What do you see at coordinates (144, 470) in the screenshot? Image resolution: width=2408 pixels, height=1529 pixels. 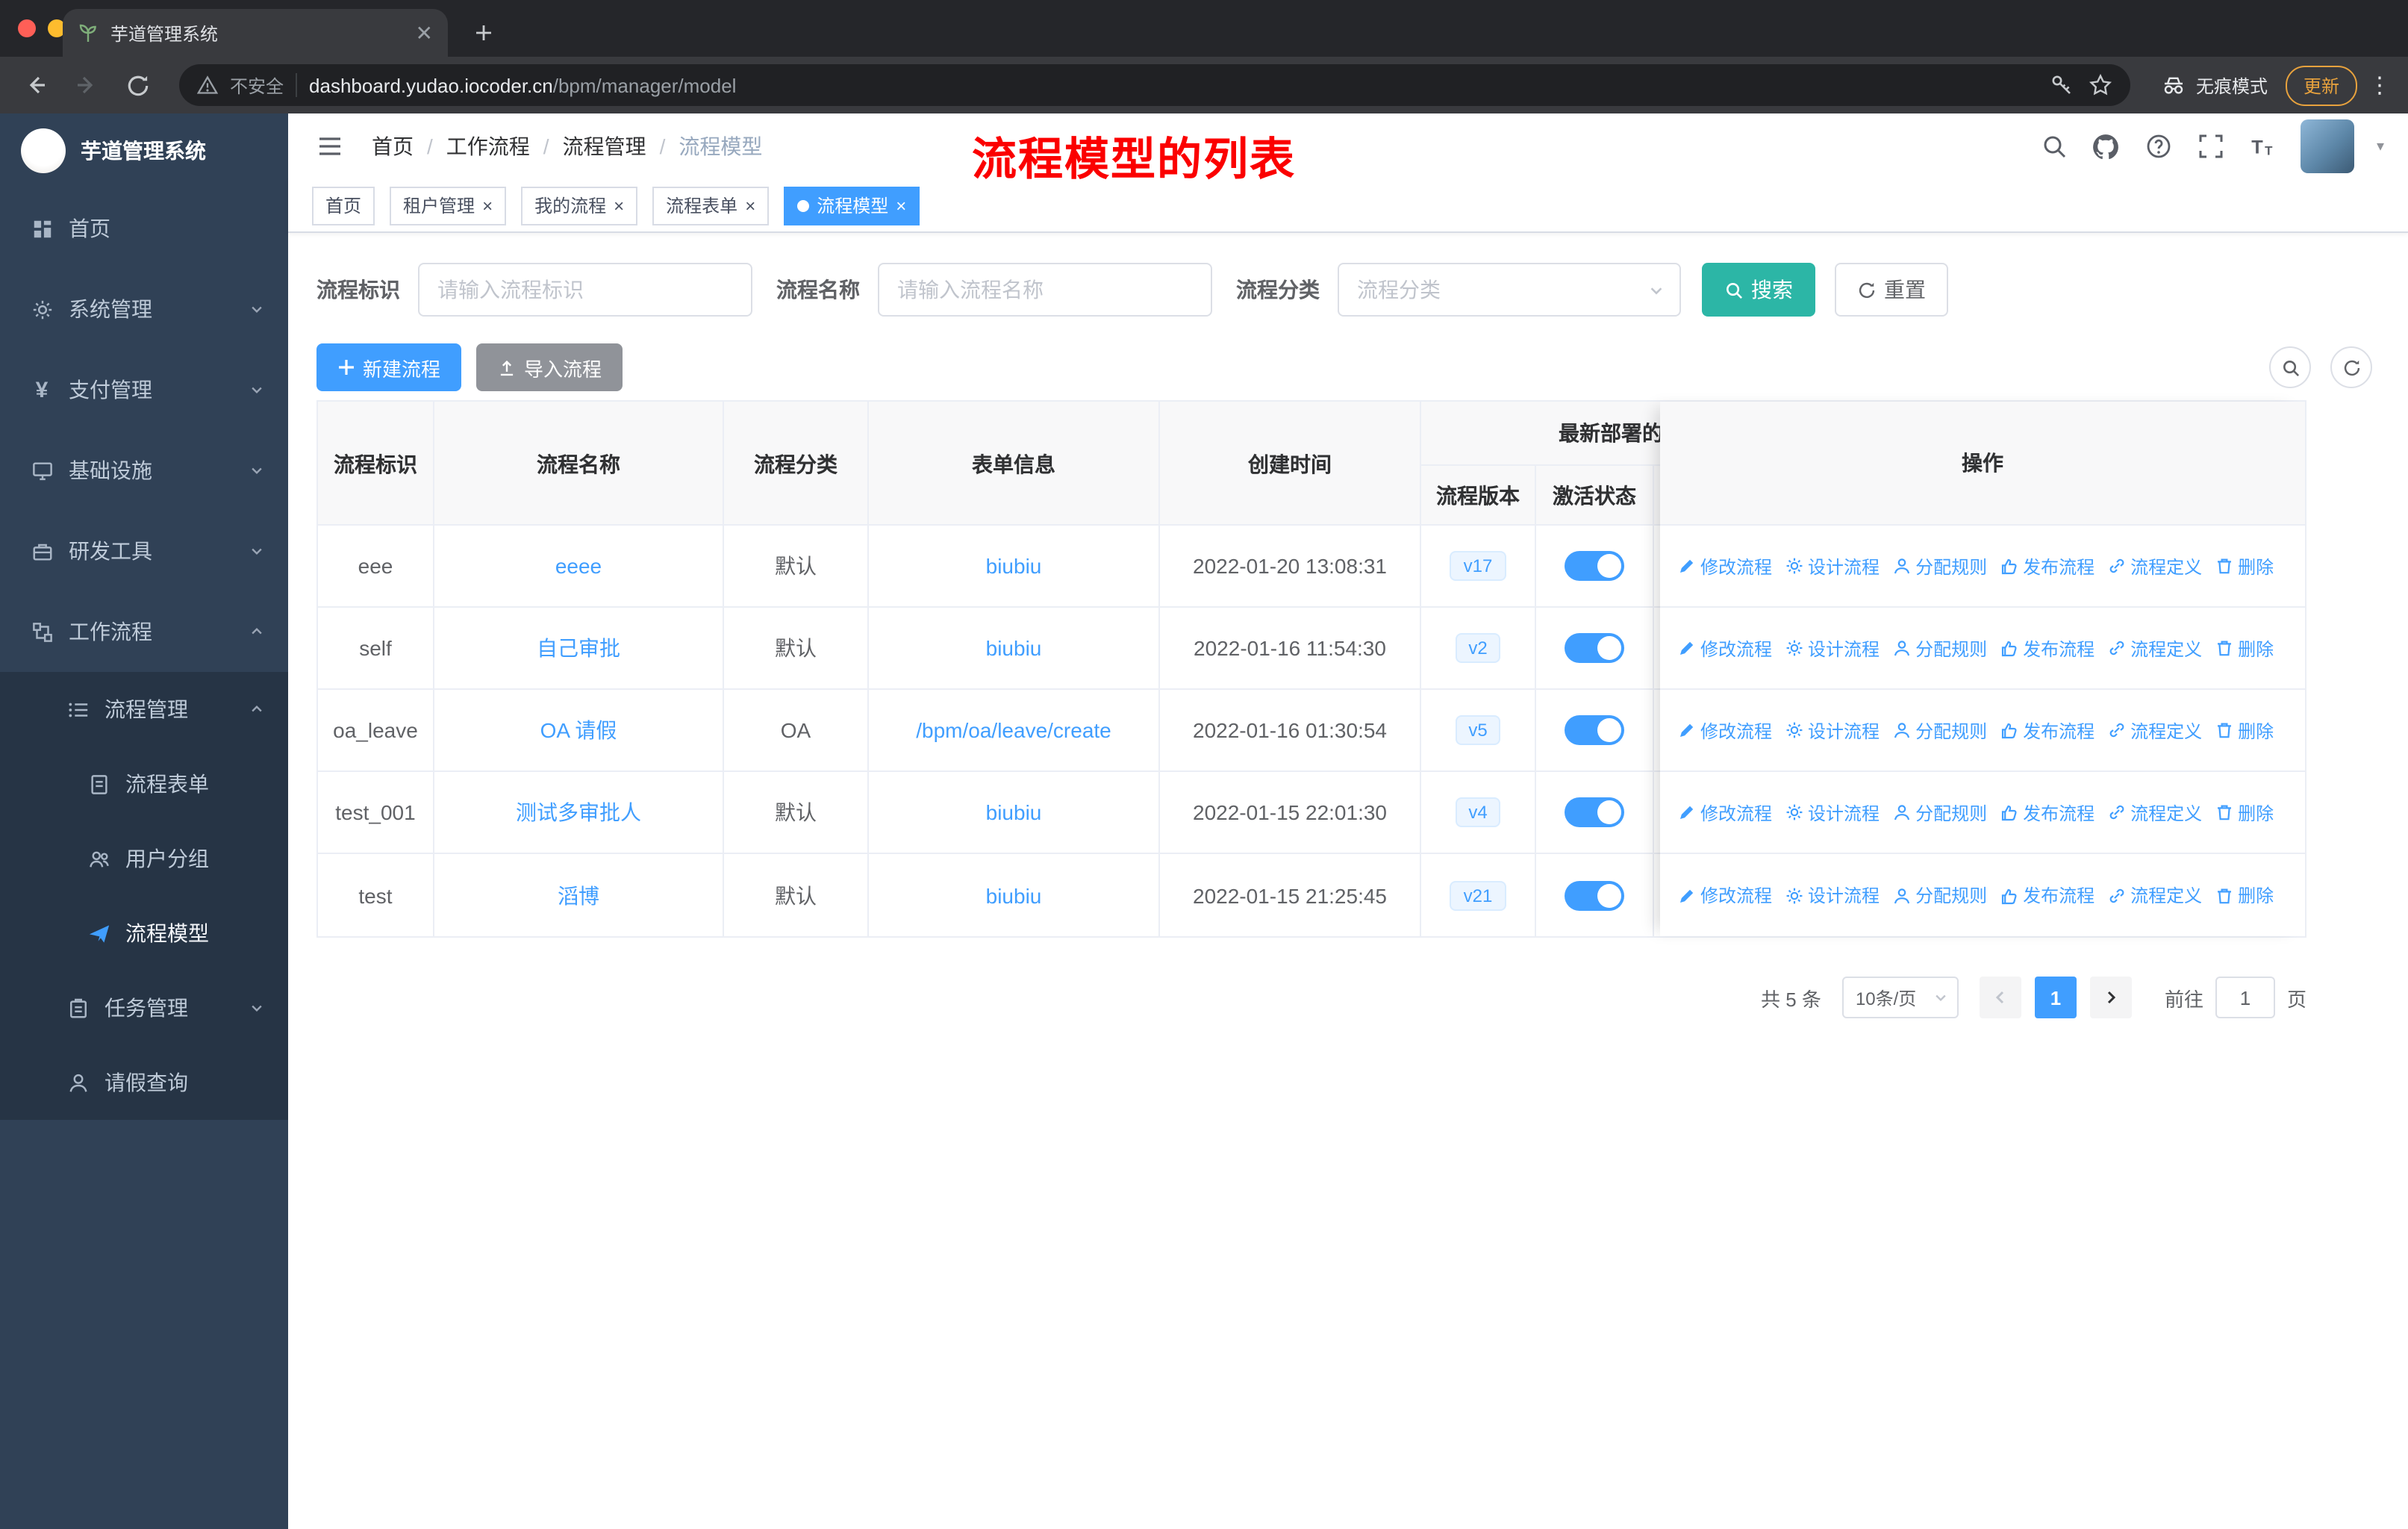 I see `sidebar-item-infrastructure: 基础设施` at bounding box center [144, 470].